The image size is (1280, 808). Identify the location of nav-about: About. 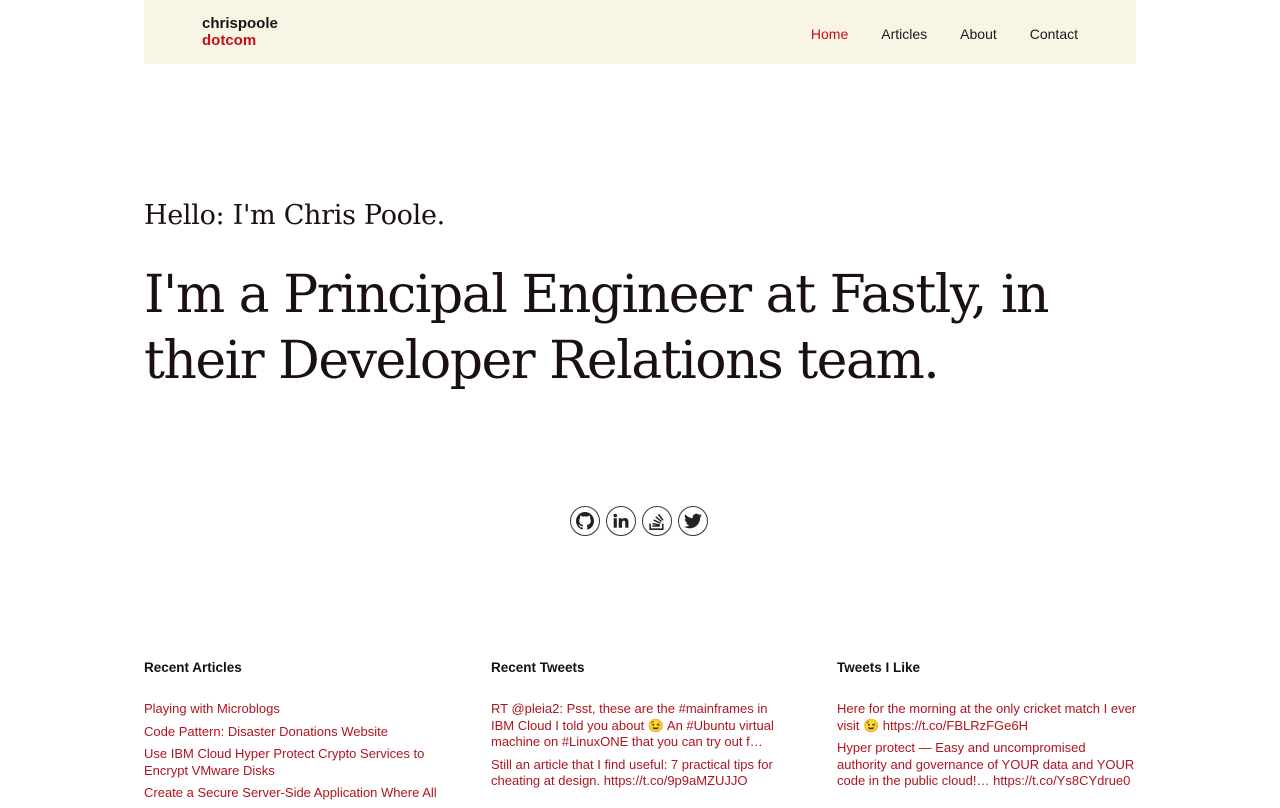
(978, 34).